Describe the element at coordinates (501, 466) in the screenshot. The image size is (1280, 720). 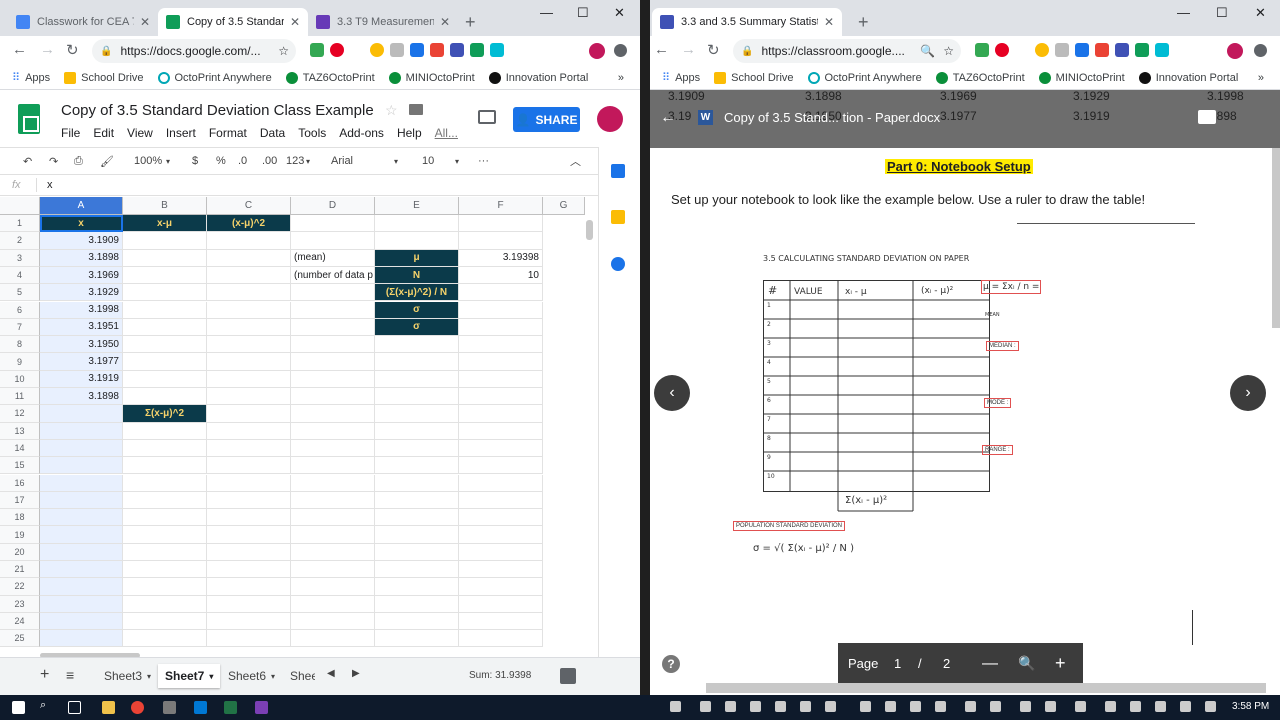
I see `cell-f15` at that location.